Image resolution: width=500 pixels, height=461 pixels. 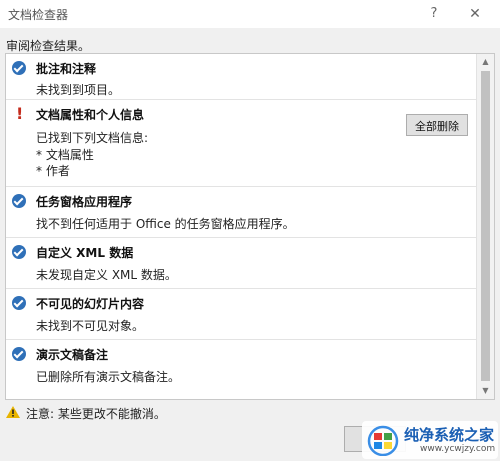 I want to click on scroll-up-arrow-icon: ▲, so click(x=485, y=62).